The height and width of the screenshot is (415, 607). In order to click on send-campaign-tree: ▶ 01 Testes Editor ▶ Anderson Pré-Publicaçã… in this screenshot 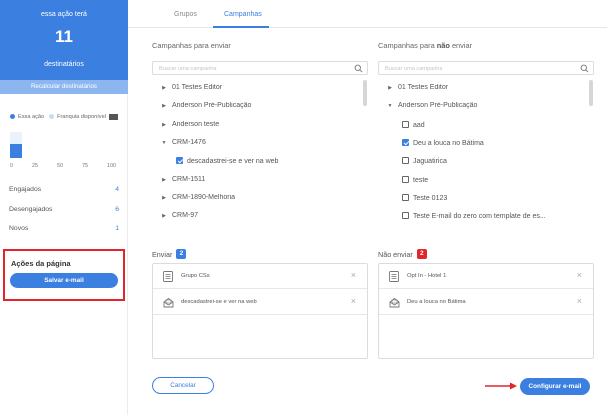, I will do `click(260, 149)`.